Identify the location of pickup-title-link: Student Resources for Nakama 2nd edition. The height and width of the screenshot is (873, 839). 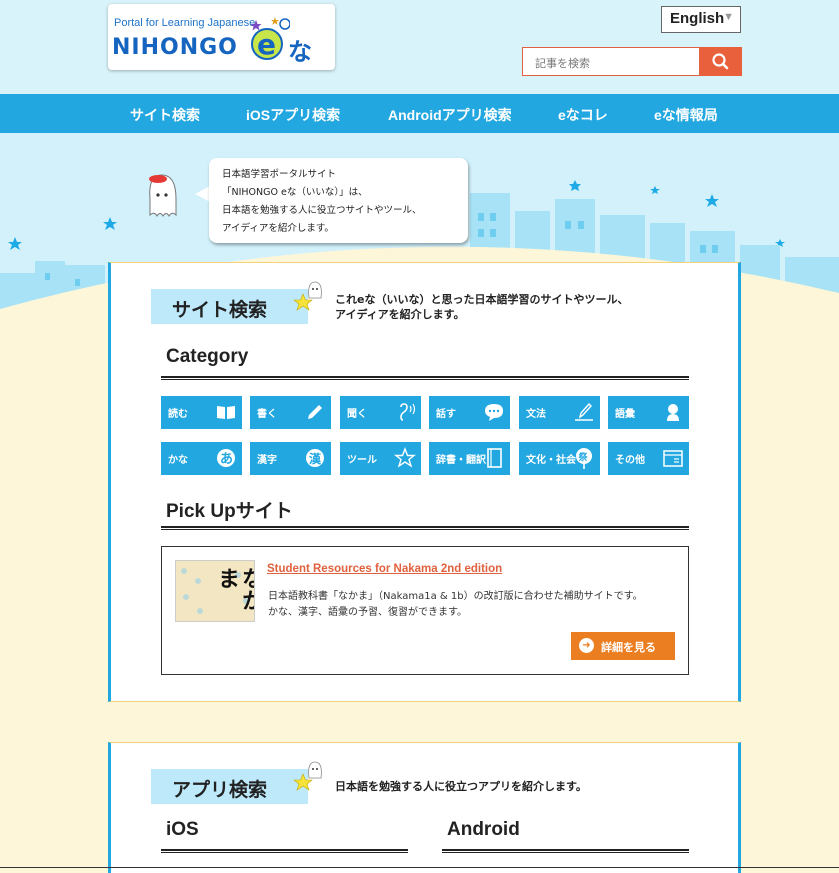
(384, 569).